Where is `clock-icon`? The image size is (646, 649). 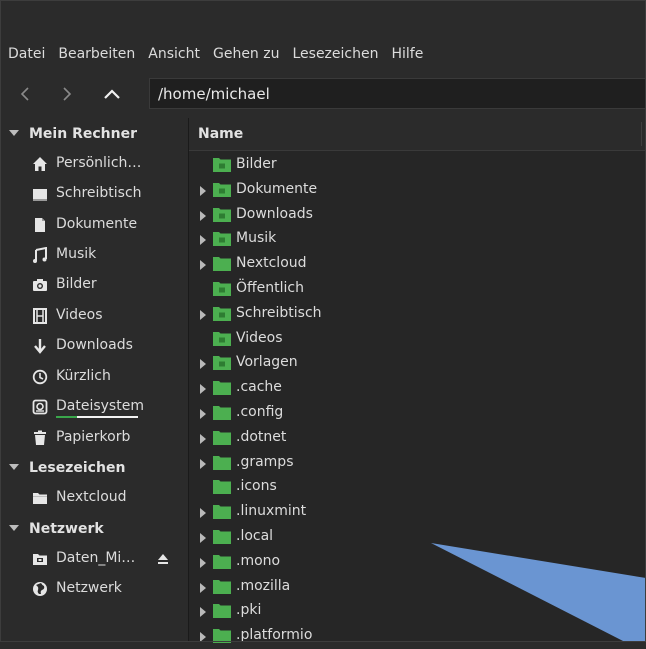 clock-icon is located at coordinates (40, 377).